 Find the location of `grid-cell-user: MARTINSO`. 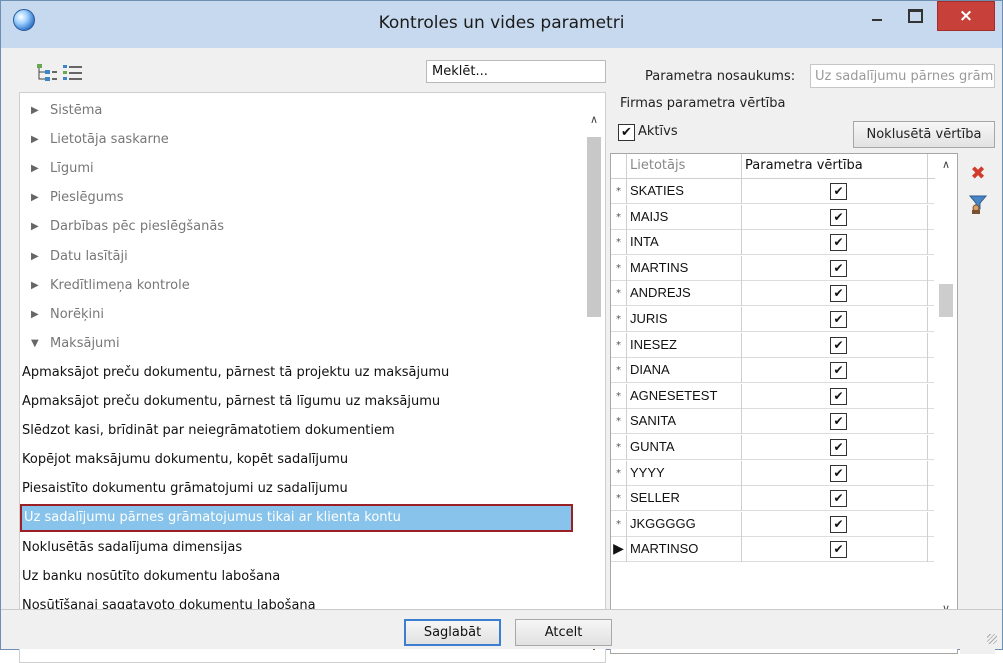

grid-cell-user: MARTINSO is located at coordinates (685, 550).